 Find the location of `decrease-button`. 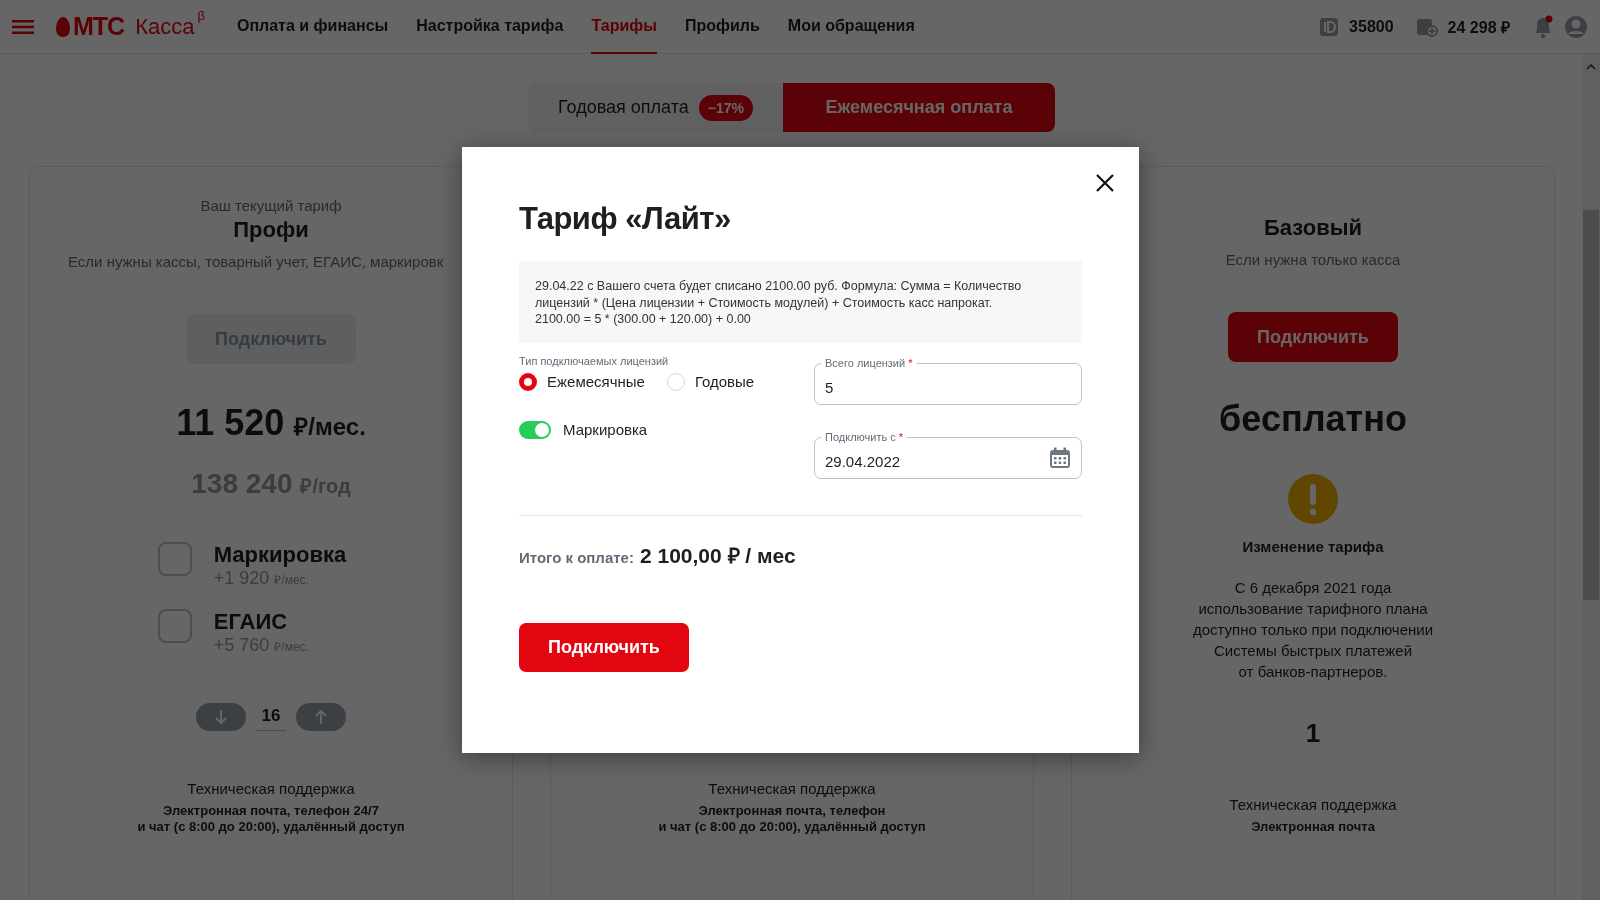

decrease-button is located at coordinates (220, 716).